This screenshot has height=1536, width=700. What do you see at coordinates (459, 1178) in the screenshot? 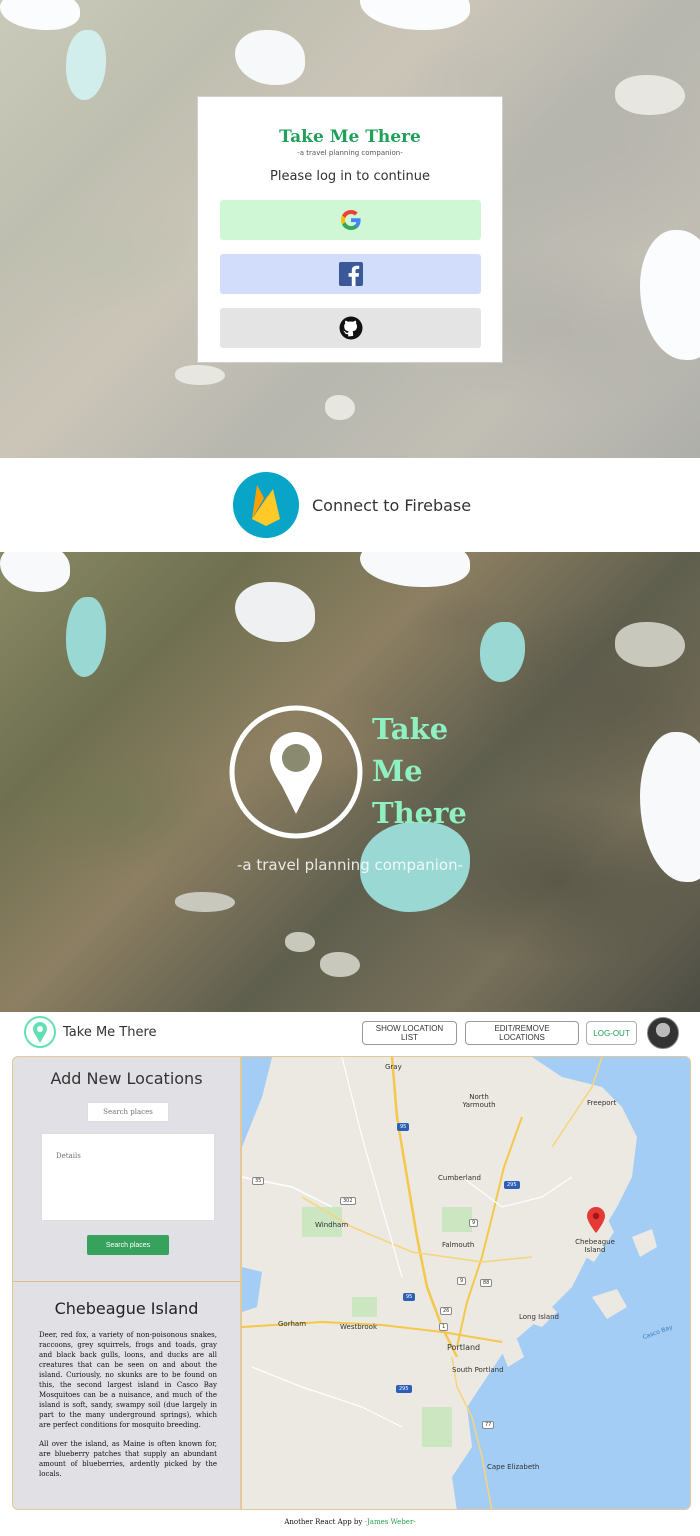
I see `map-label-cumberland: Cumberland` at bounding box center [459, 1178].